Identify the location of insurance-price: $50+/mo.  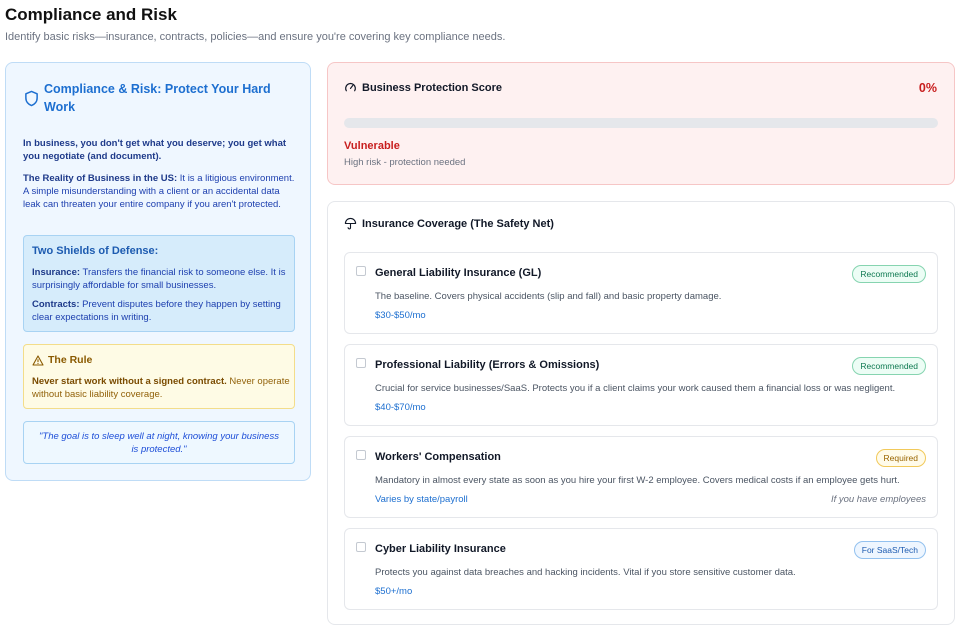
(394, 591).